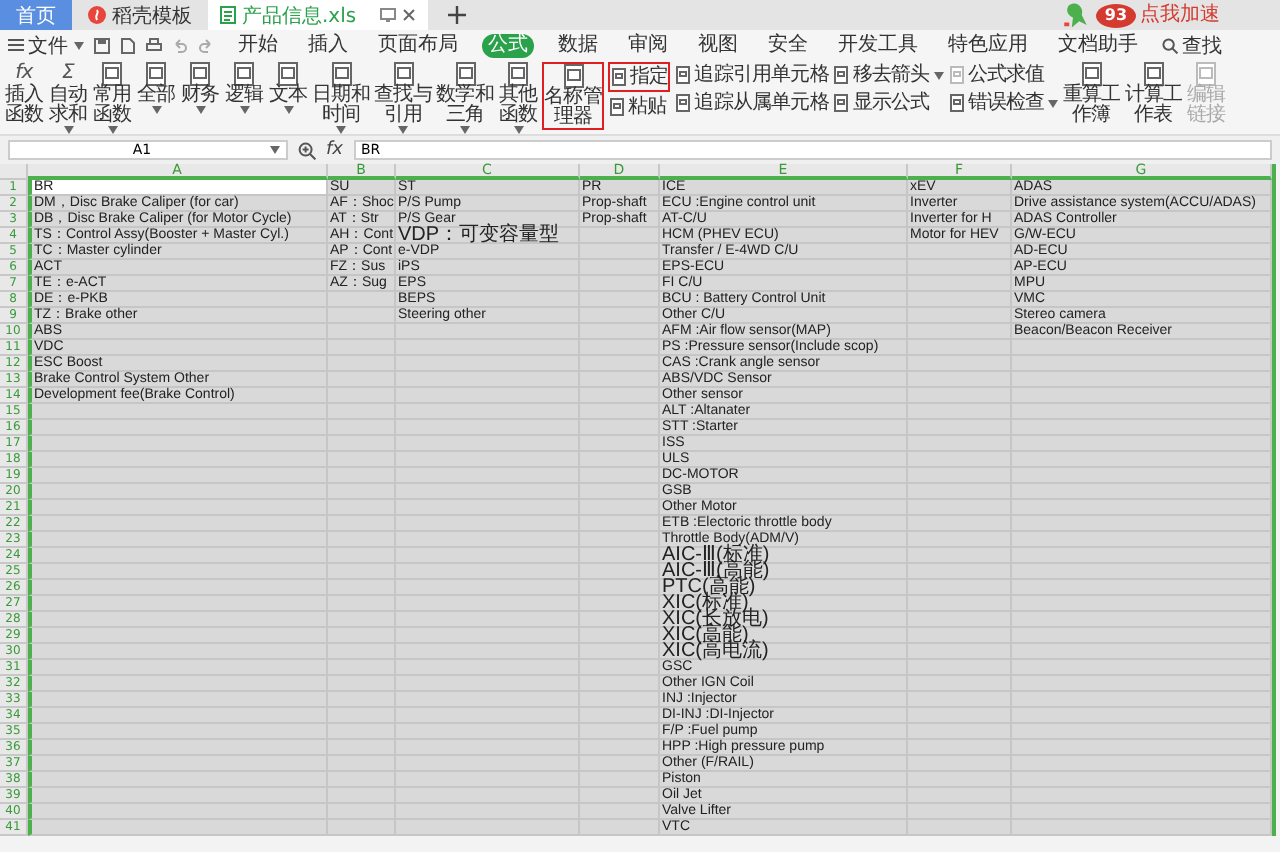 The image size is (1280, 852). Describe the element at coordinates (154, 45) in the screenshot. I see `printer-icon` at that location.